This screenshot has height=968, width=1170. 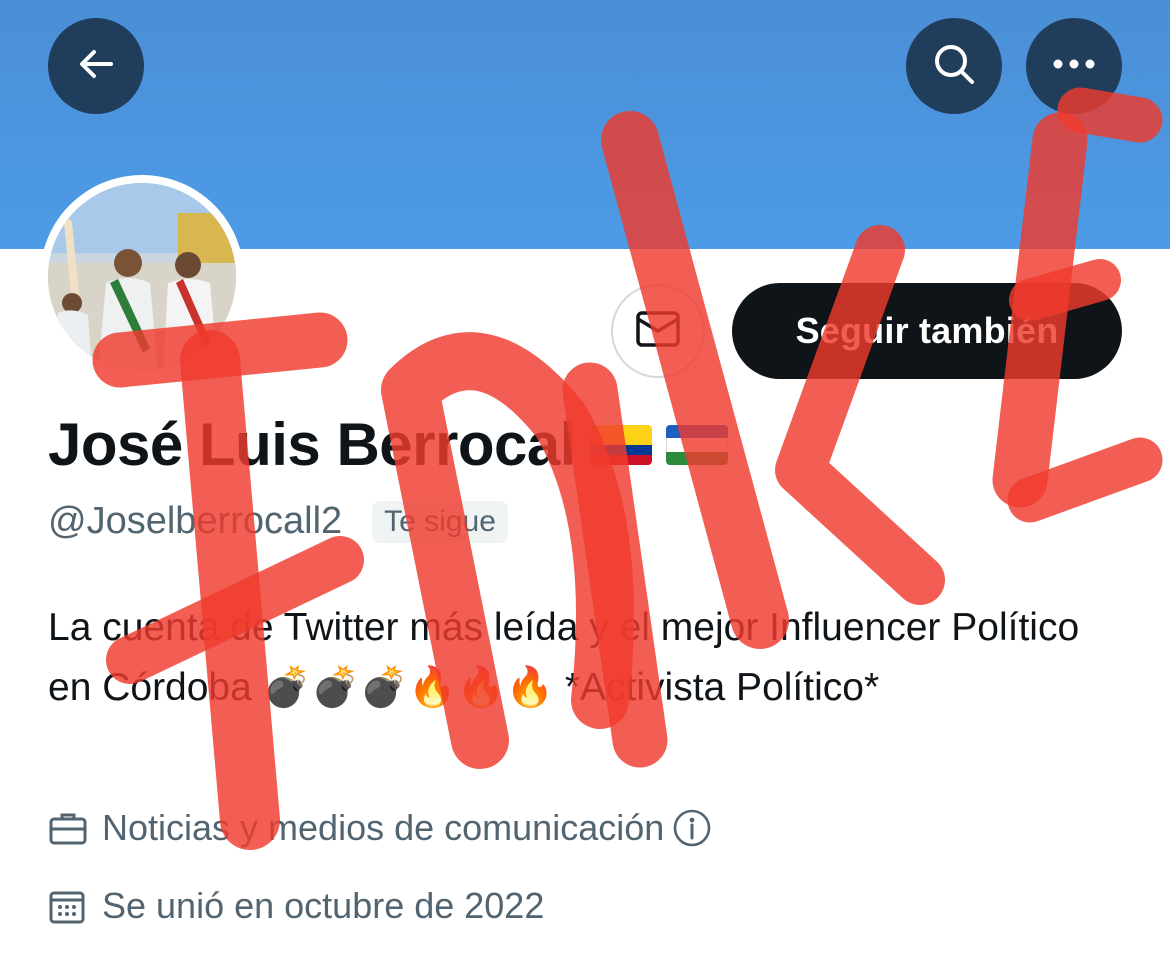 I want to click on search-icon, so click(x=954, y=66).